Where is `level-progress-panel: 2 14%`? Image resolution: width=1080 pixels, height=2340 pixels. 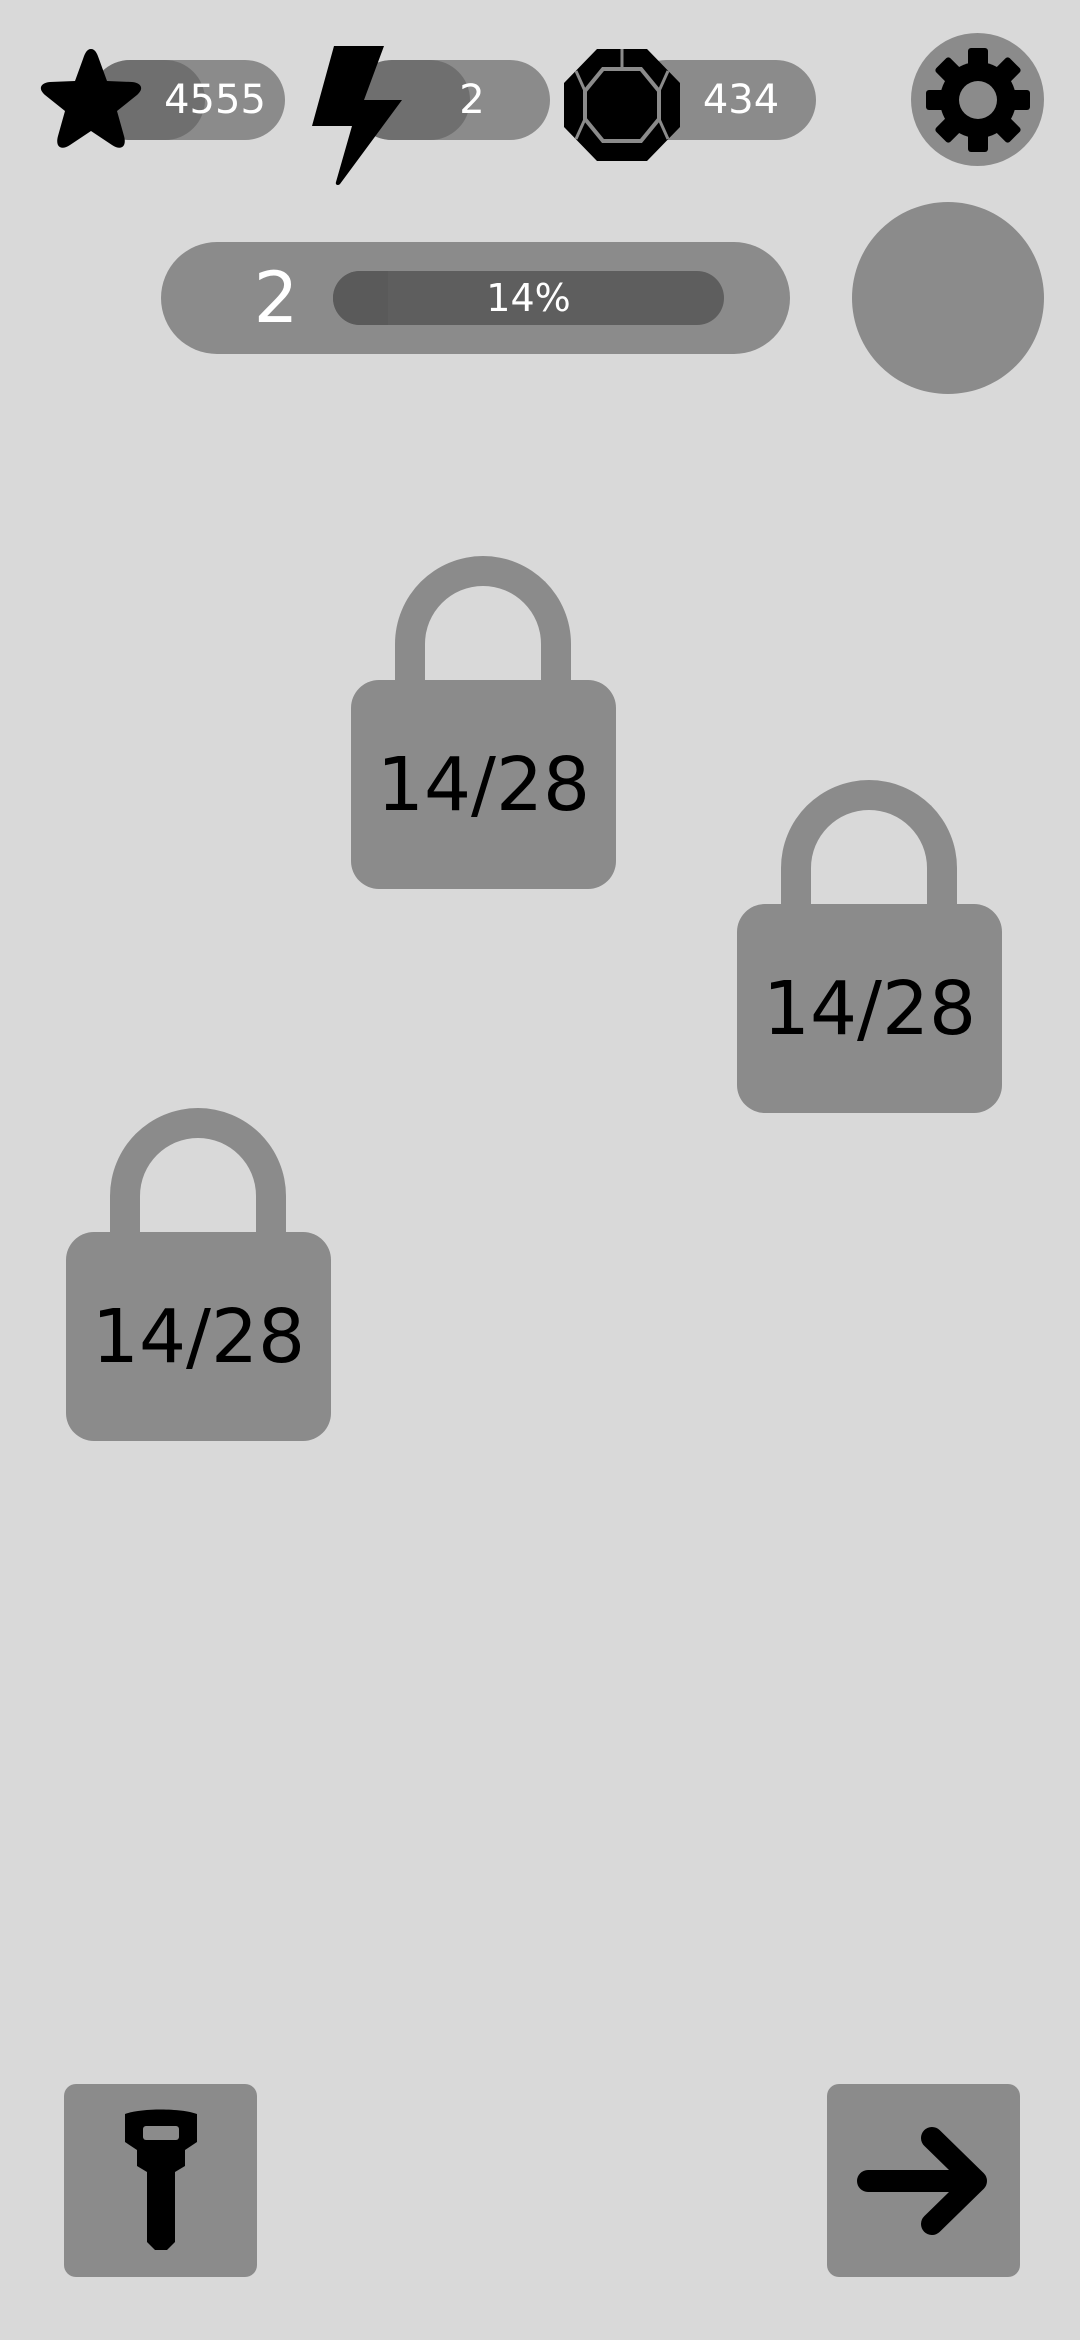
level-progress-panel: 2 14% is located at coordinates (475, 298).